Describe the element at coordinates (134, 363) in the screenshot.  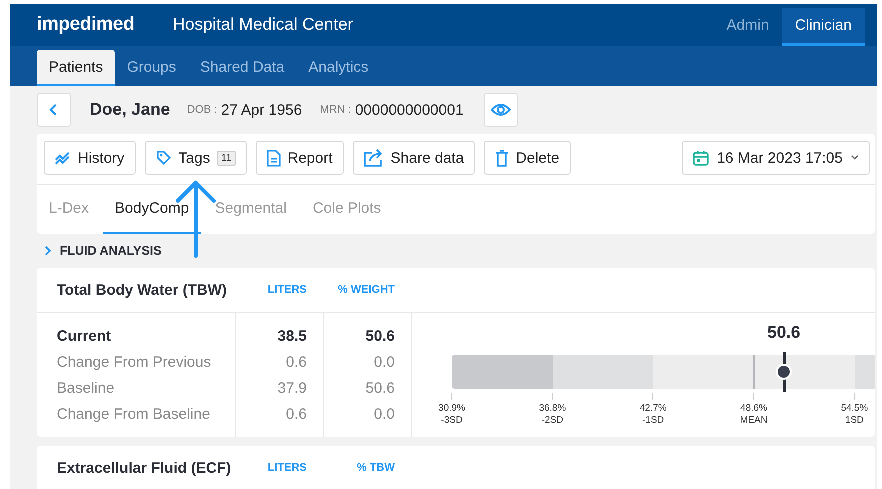
I see `row-label: Change From Previous` at that location.